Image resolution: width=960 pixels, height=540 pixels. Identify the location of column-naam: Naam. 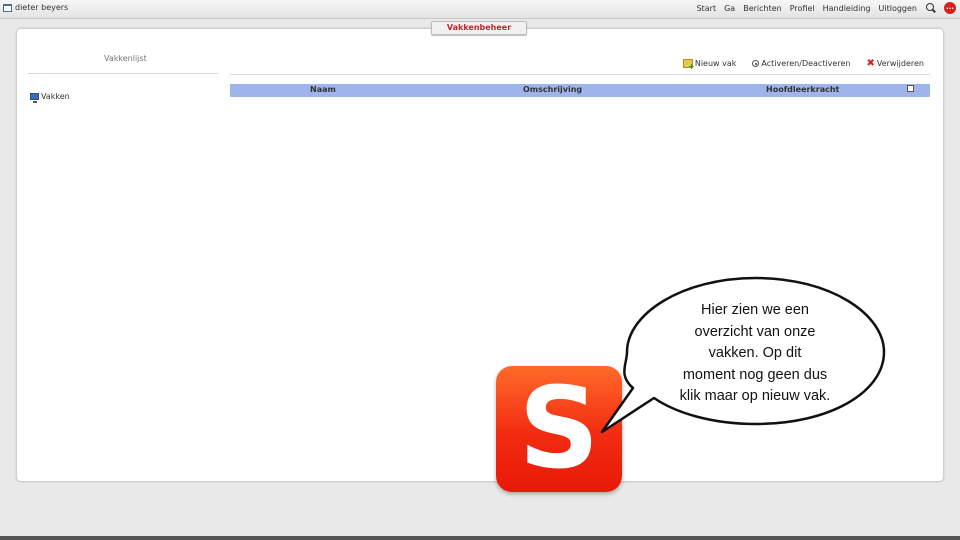
(323, 89).